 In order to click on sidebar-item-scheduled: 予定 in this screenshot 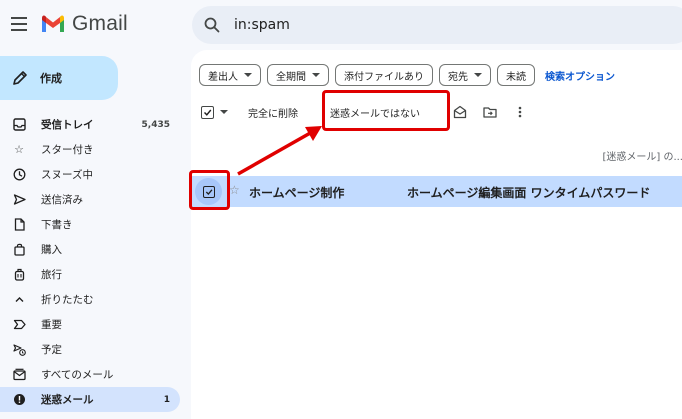, I will do `click(90, 349)`.